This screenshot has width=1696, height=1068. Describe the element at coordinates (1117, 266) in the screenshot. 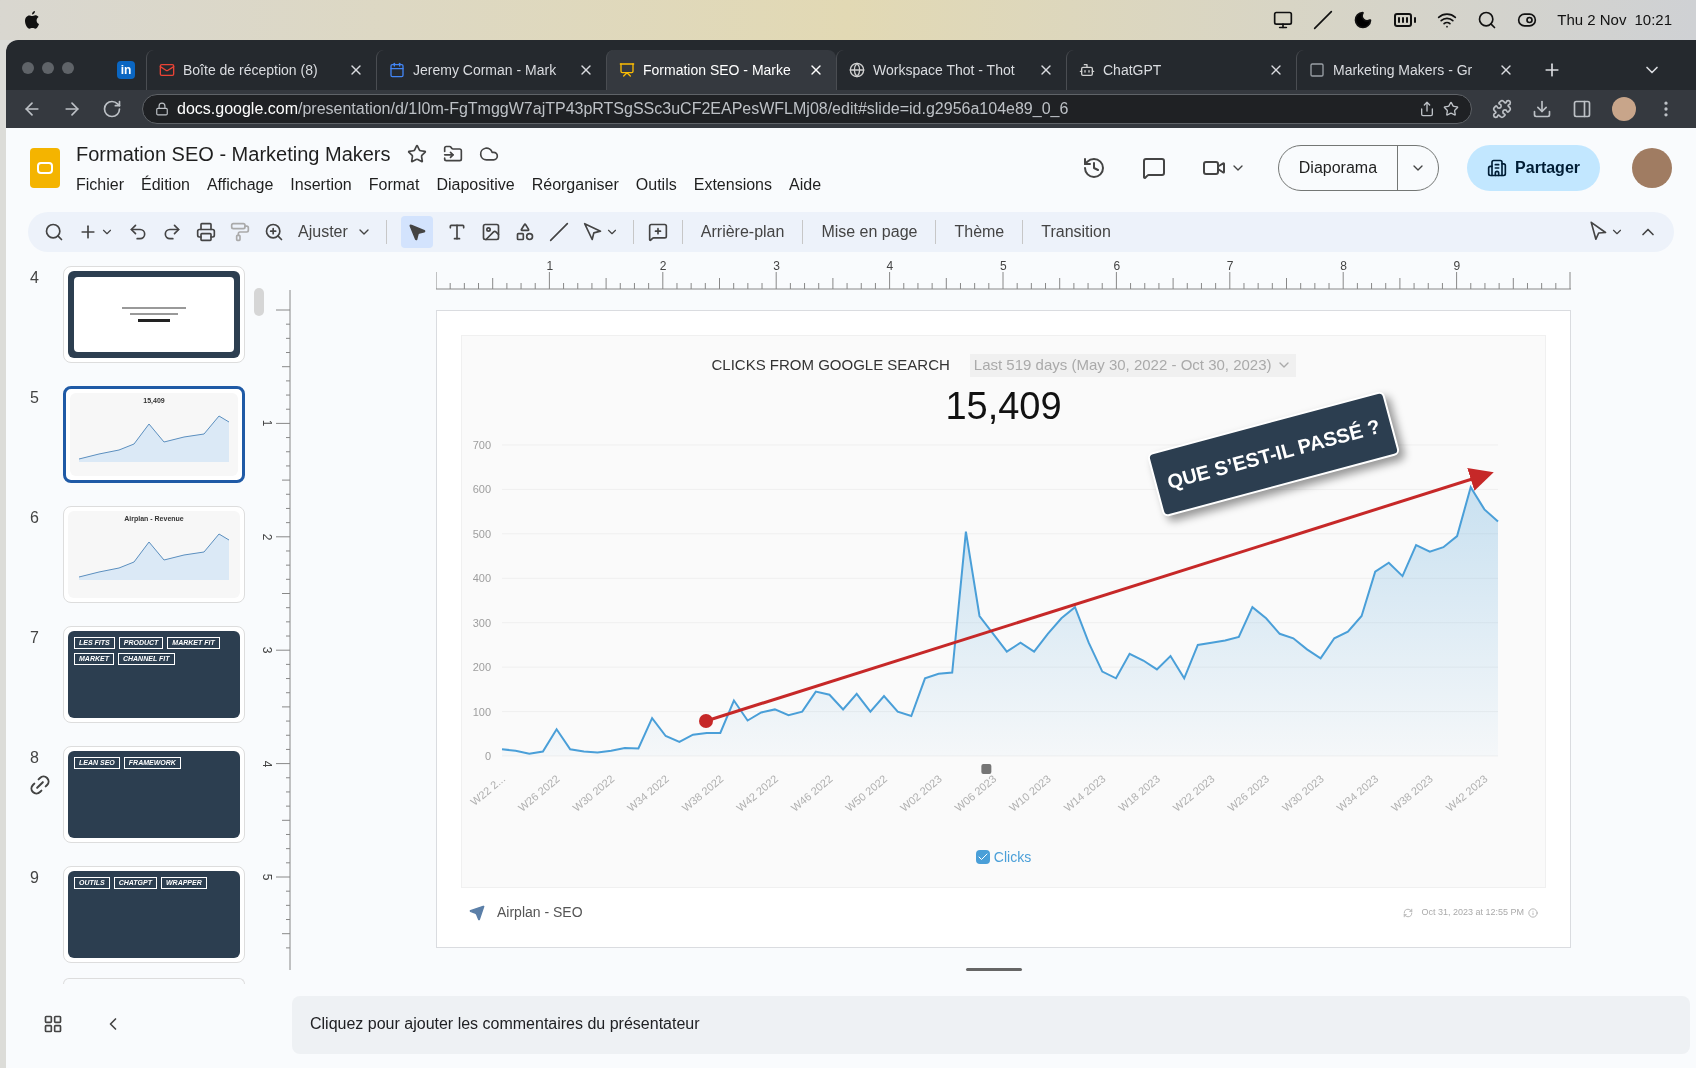

I see `ruler-number: 6` at that location.